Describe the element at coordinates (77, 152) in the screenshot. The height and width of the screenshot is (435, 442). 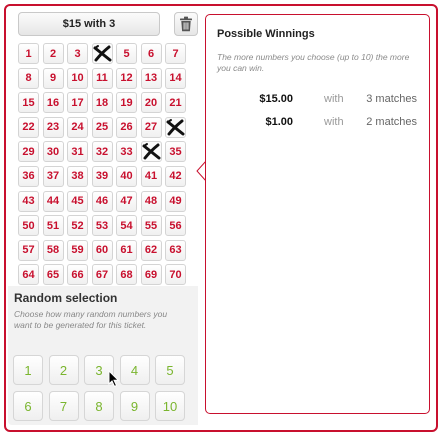
I see `number-cell: 31` at that location.